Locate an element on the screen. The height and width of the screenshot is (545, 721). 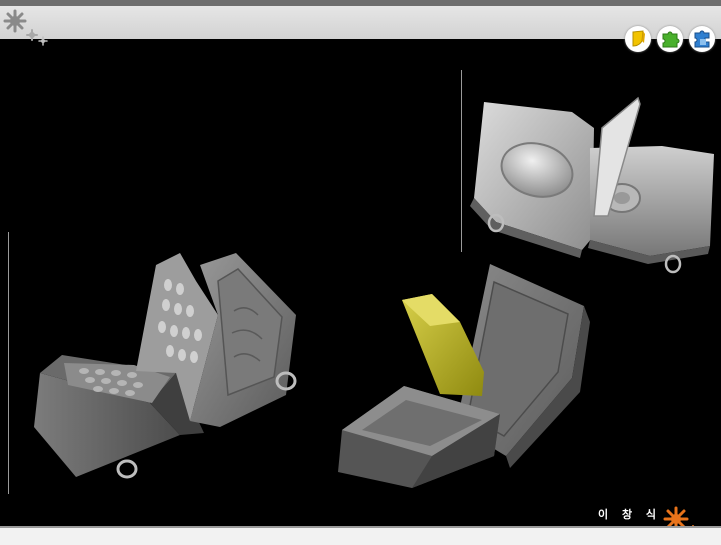
phone-render-screen is located at coordinates (592, 185).